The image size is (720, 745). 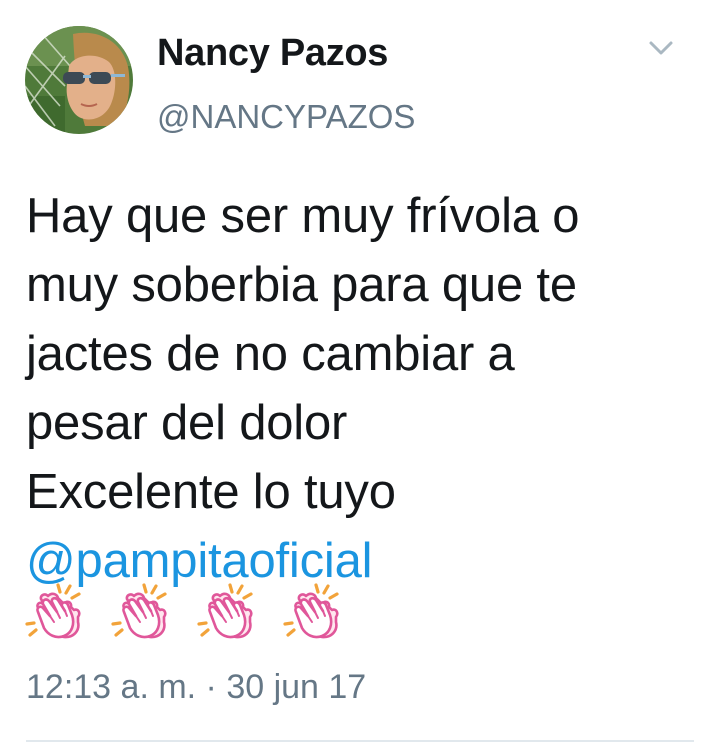 What do you see at coordinates (199, 561) in the screenshot?
I see `mention-link: @pampitaoficial` at bounding box center [199, 561].